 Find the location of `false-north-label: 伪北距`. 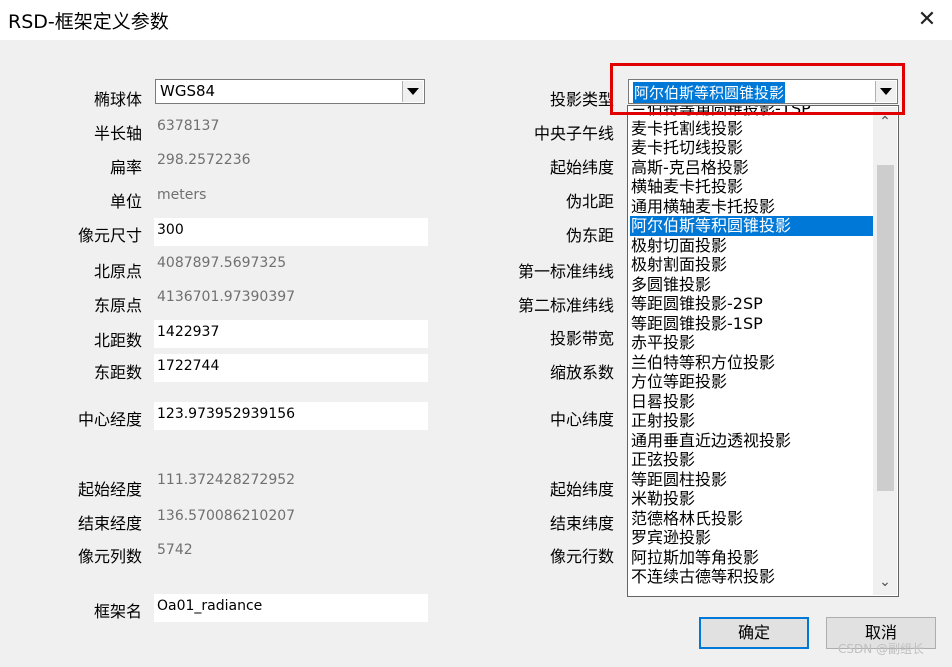

false-north-label: 伪北距 is located at coordinates (589, 201).